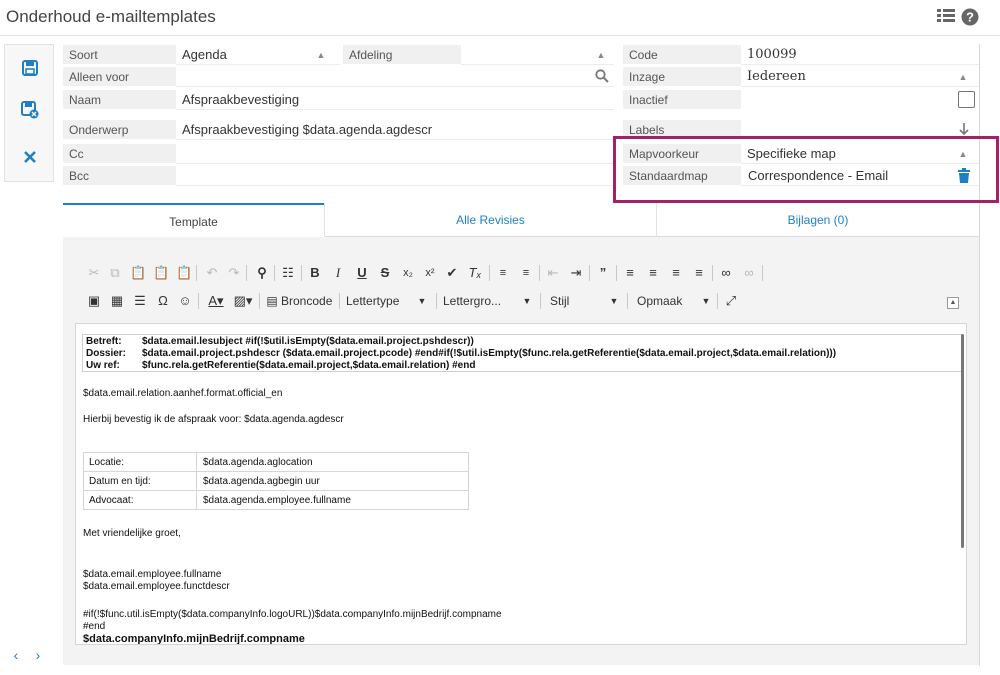  I want to click on source-icon: ▤, so click(272, 301).